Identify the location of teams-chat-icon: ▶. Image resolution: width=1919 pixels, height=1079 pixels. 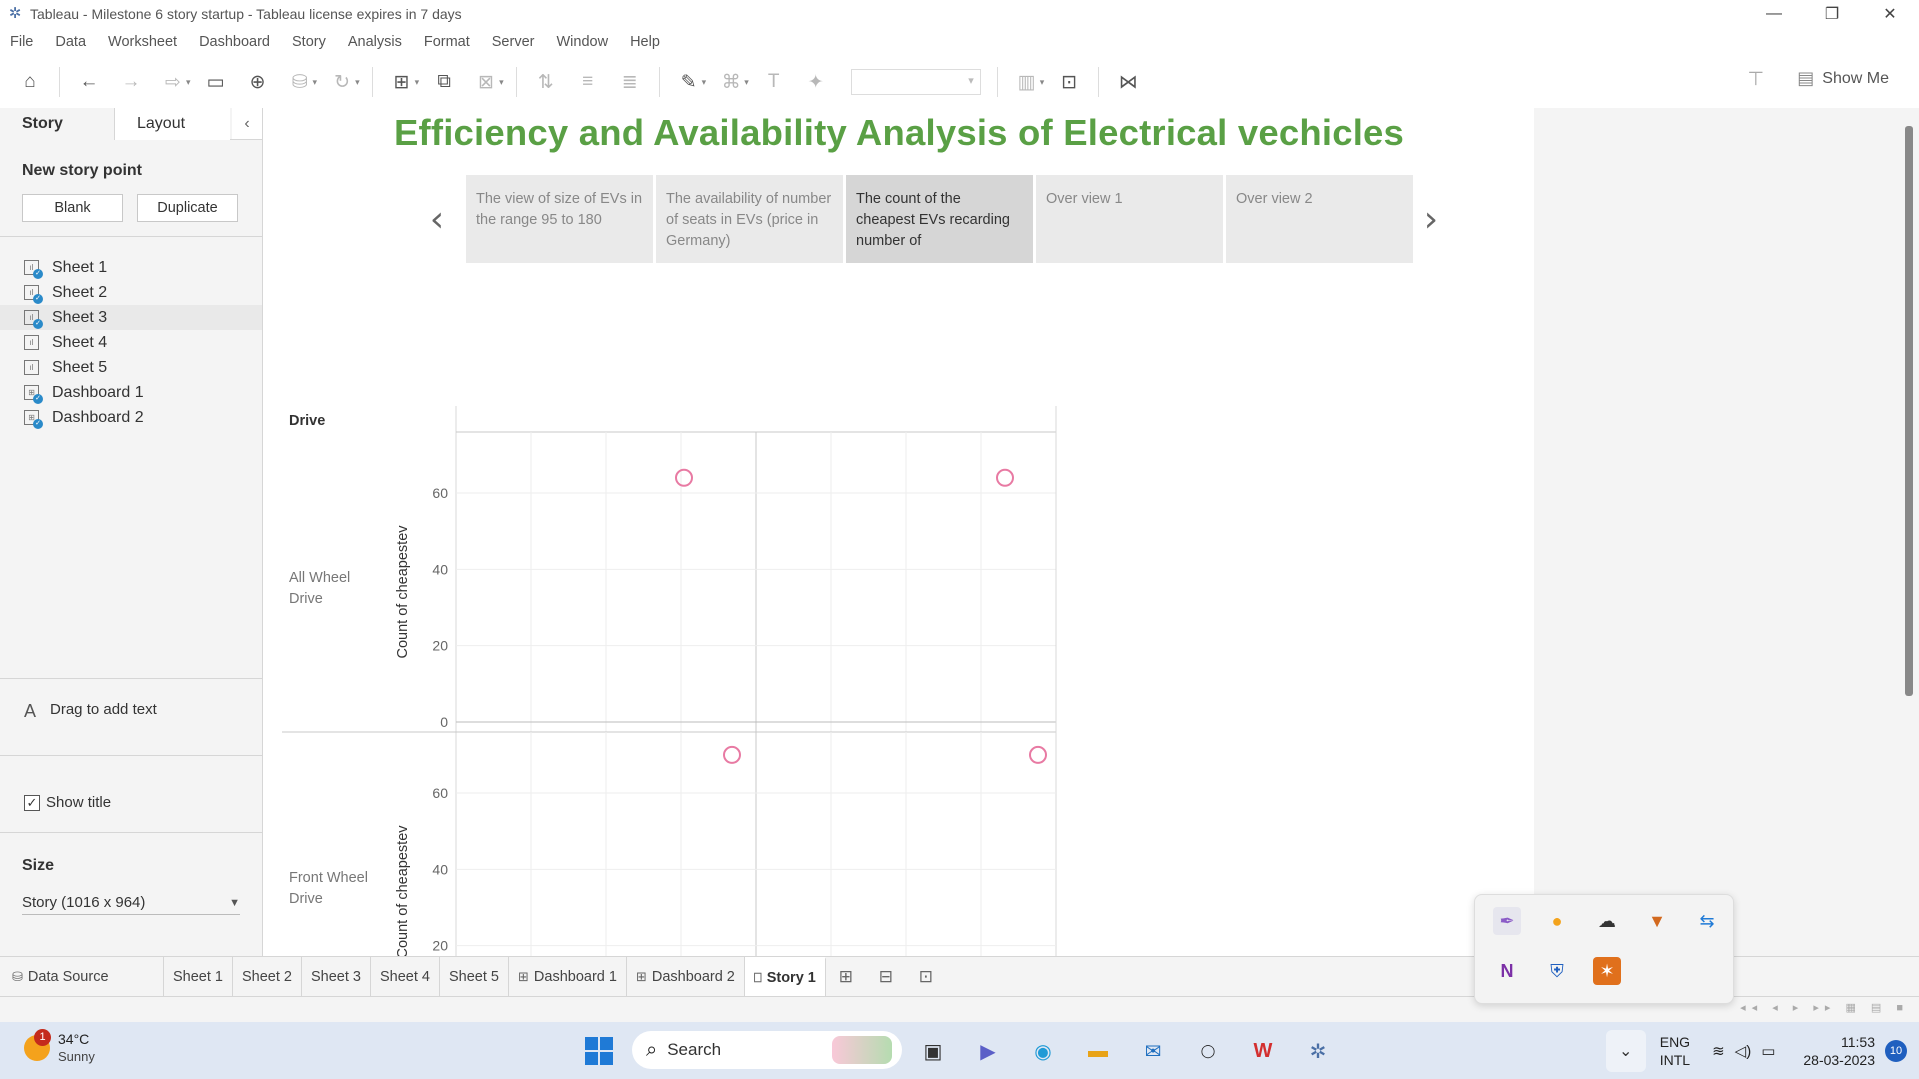
(988, 1051).